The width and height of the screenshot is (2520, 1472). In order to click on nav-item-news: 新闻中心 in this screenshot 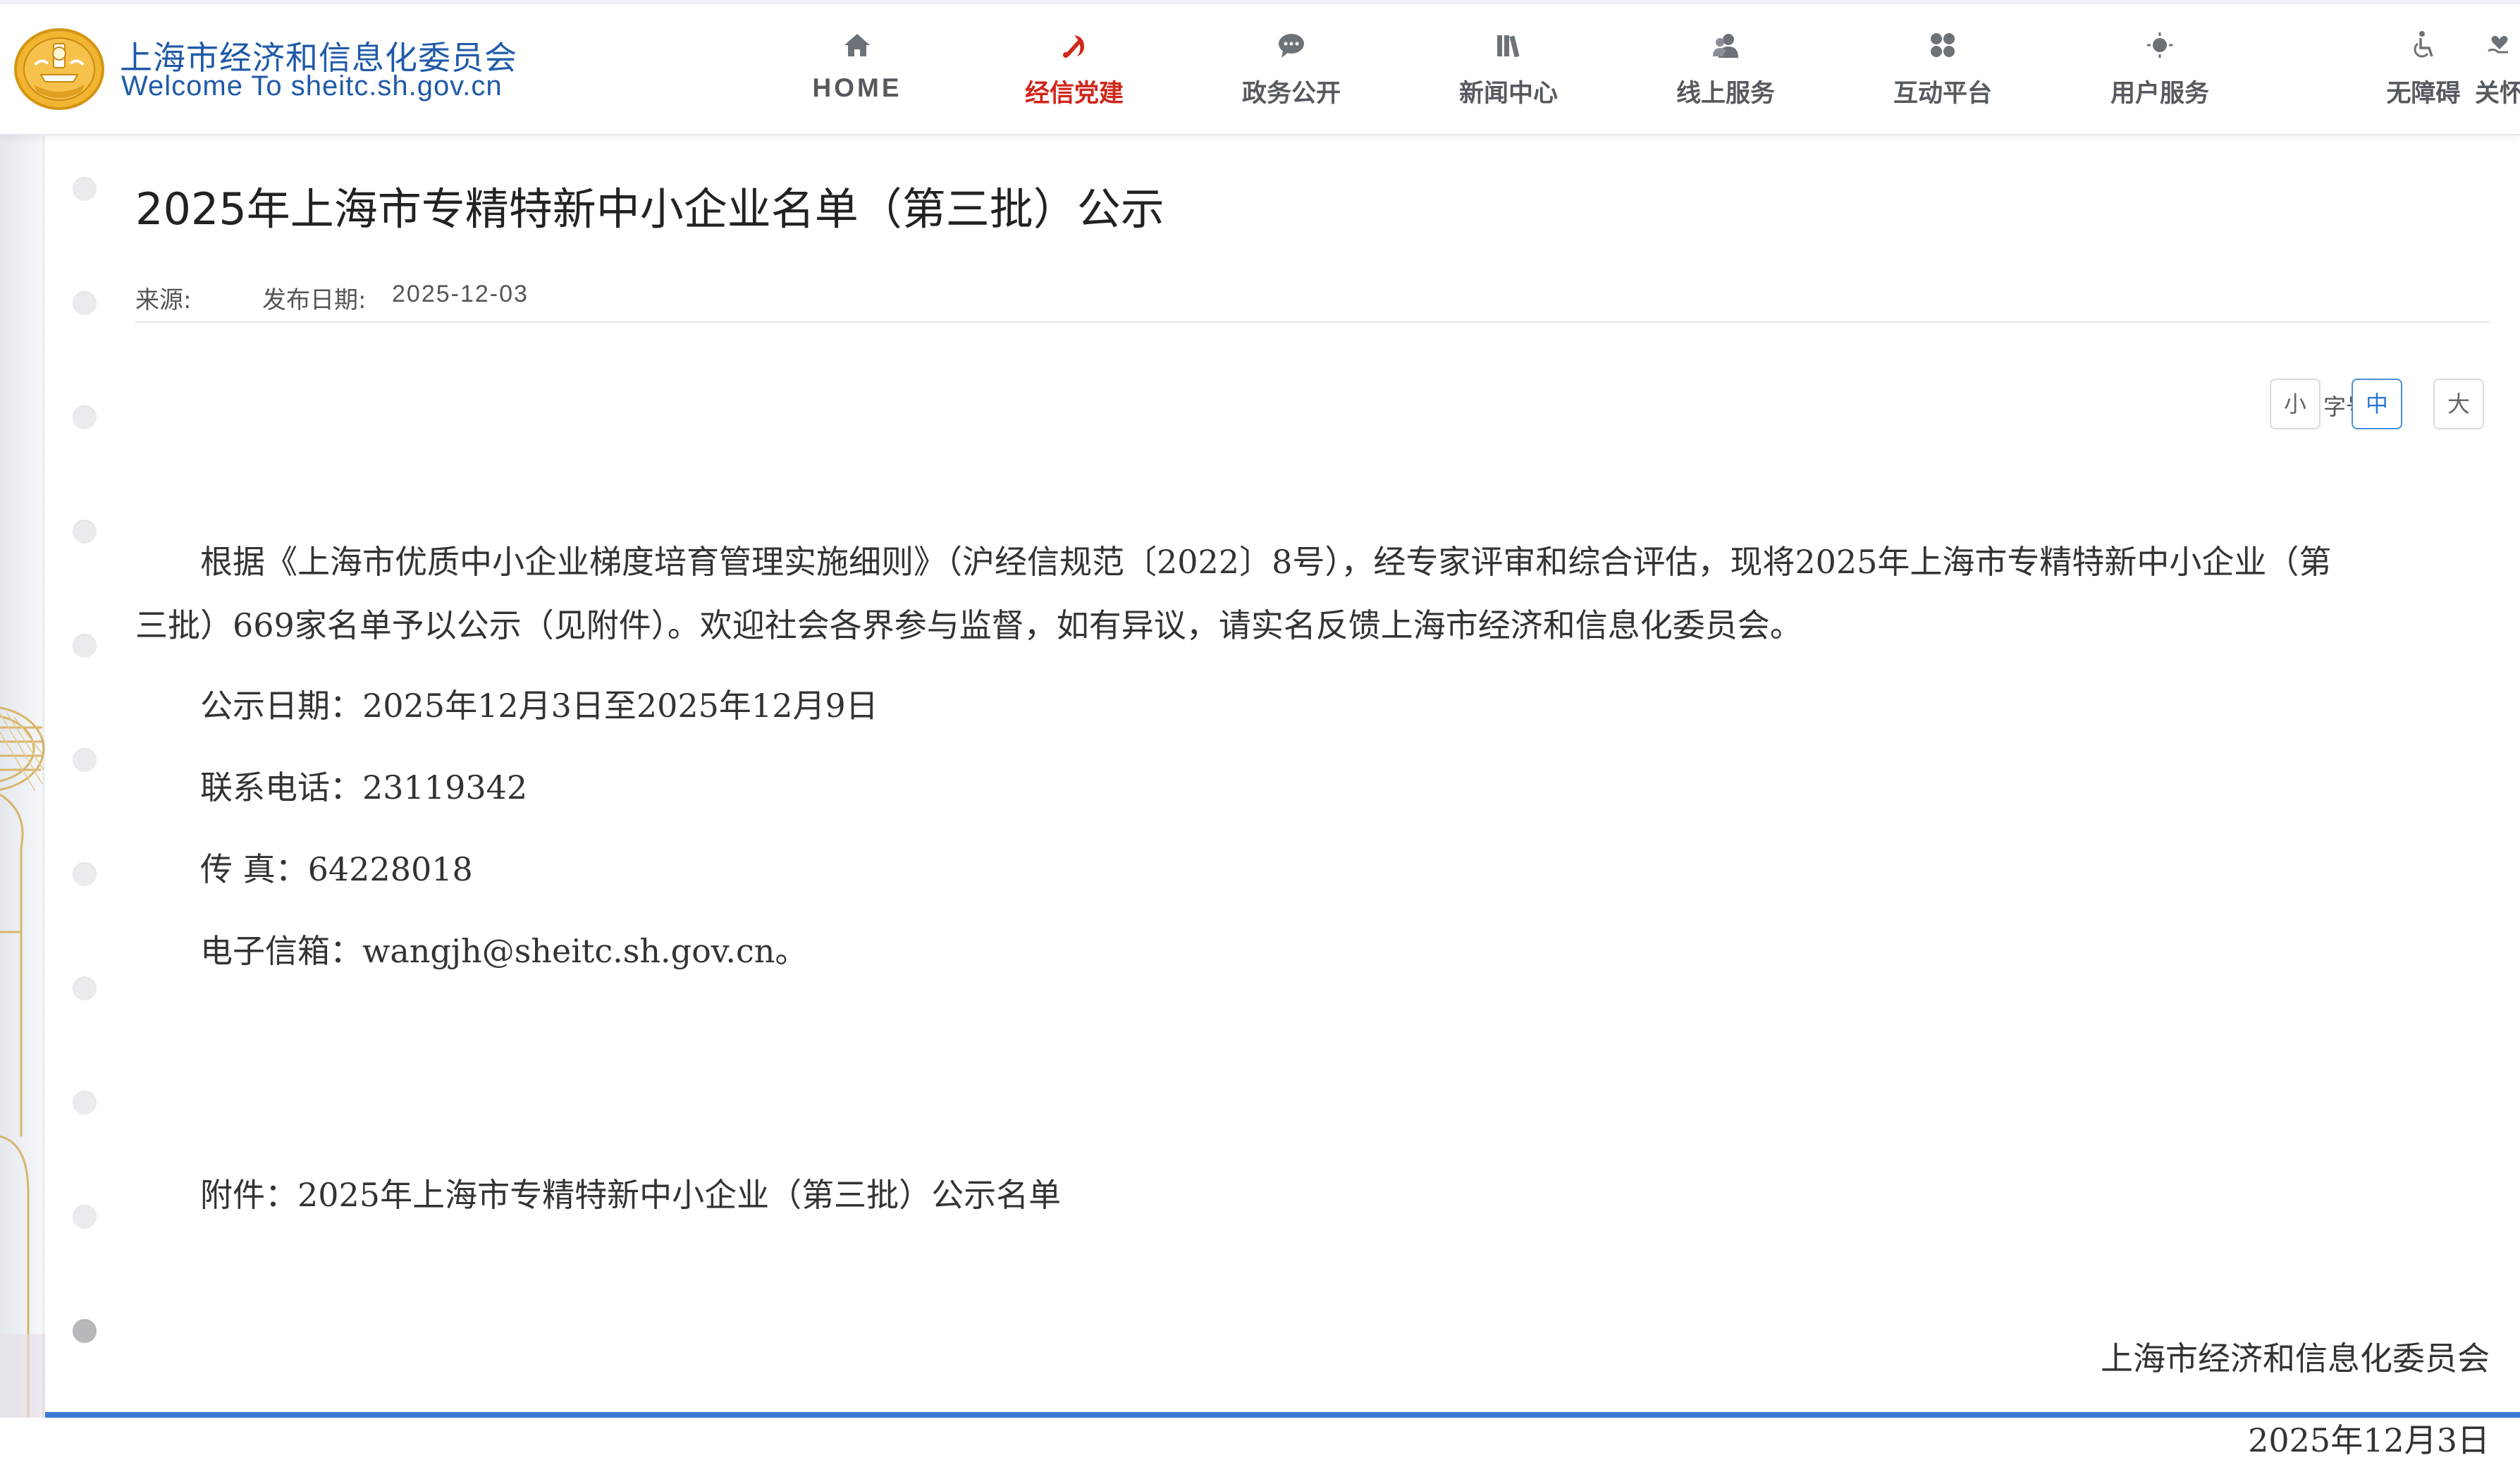, I will do `click(1508, 72)`.